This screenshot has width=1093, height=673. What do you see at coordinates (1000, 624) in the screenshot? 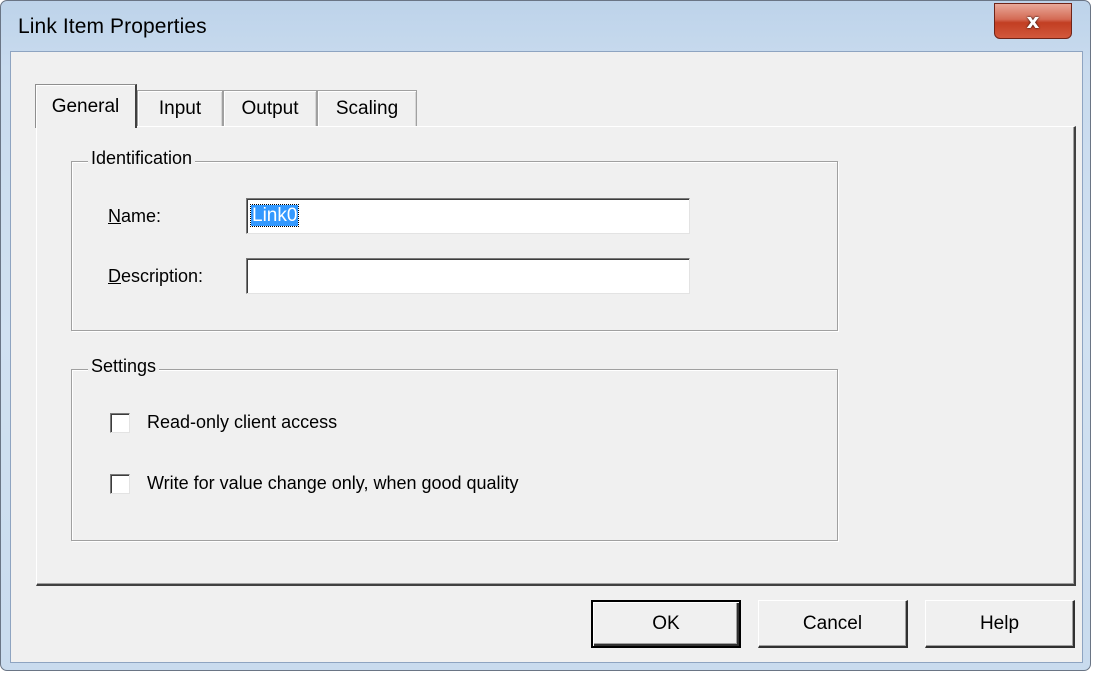
I see `help-button: Help` at bounding box center [1000, 624].